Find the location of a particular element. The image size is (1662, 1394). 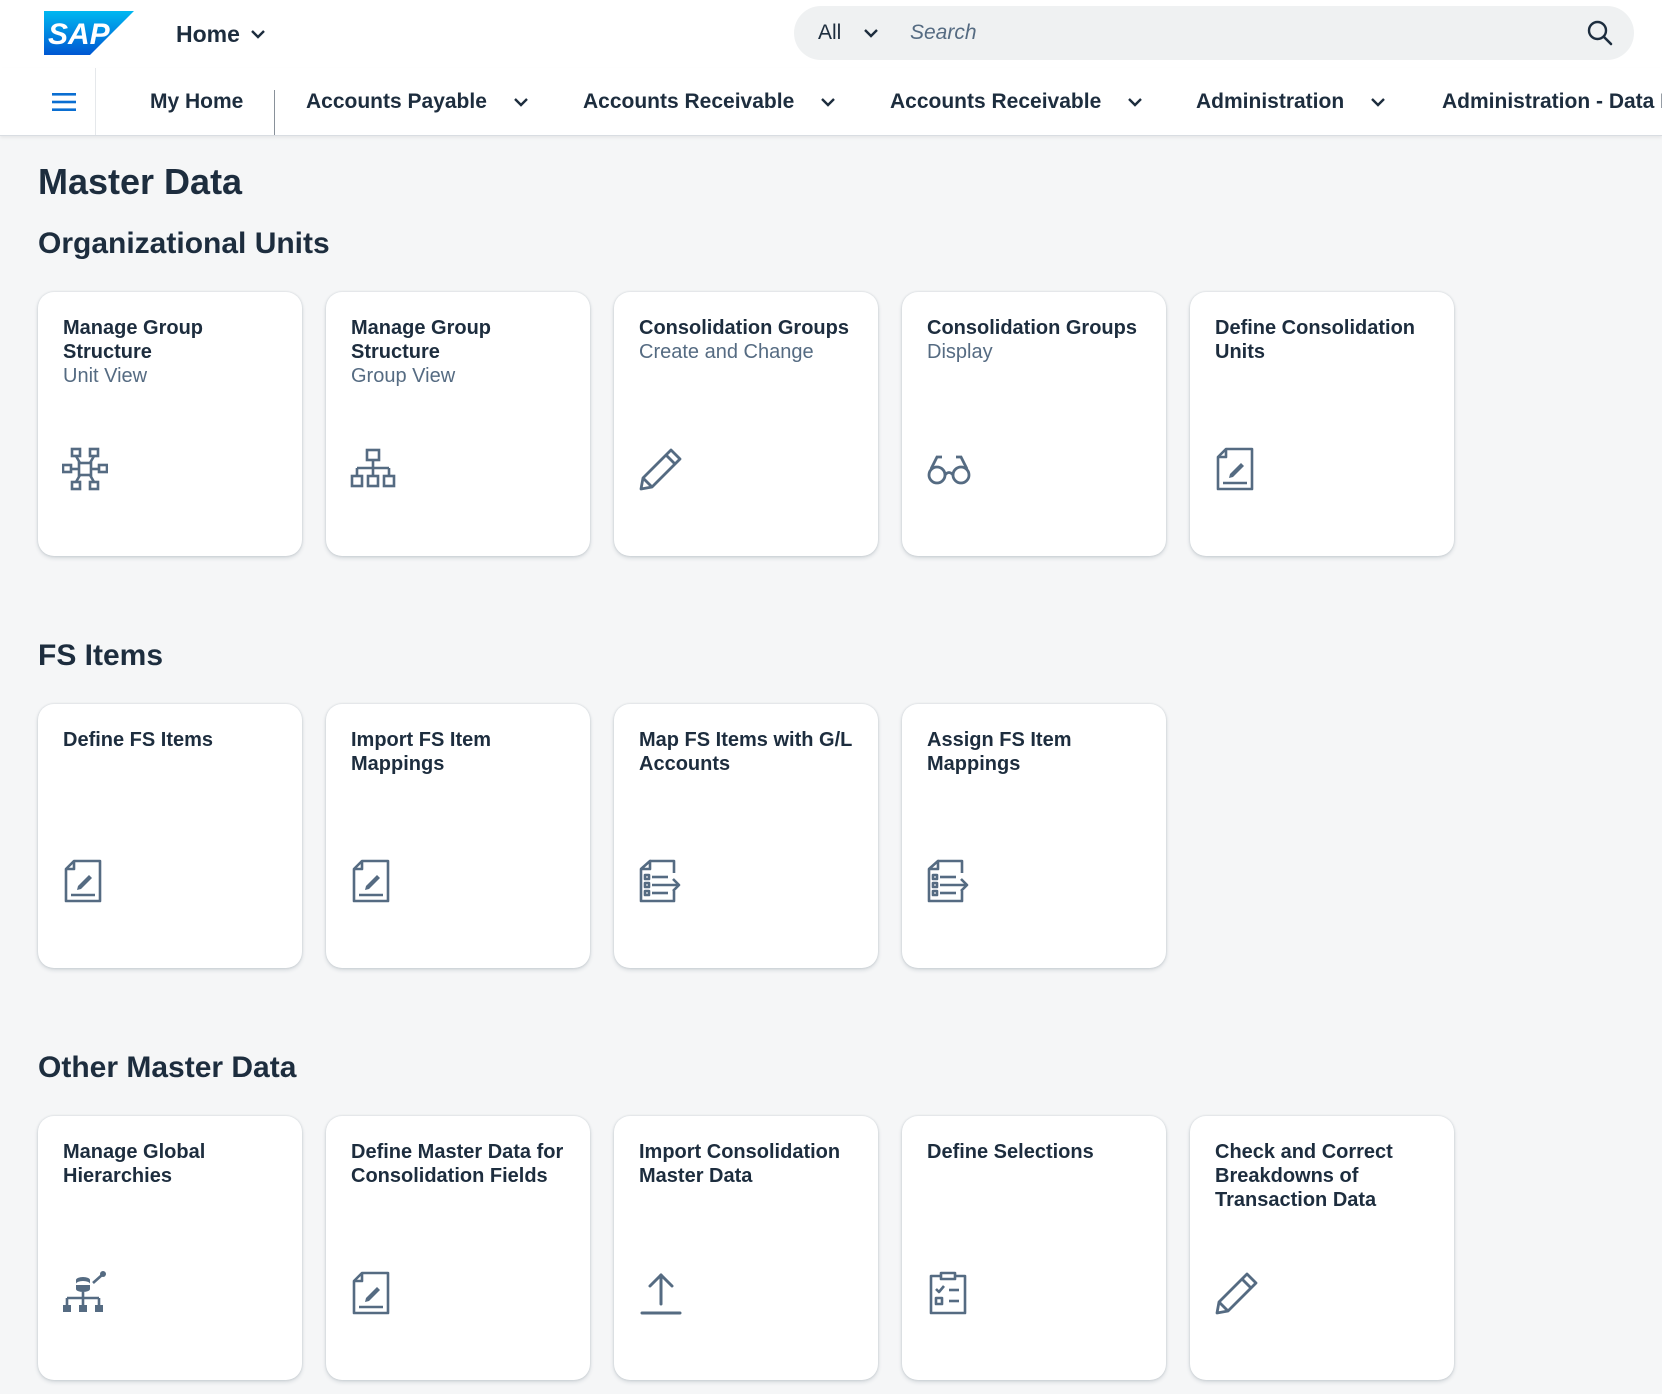

tab-label: Accounts Payable is located at coordinates (396, 101).